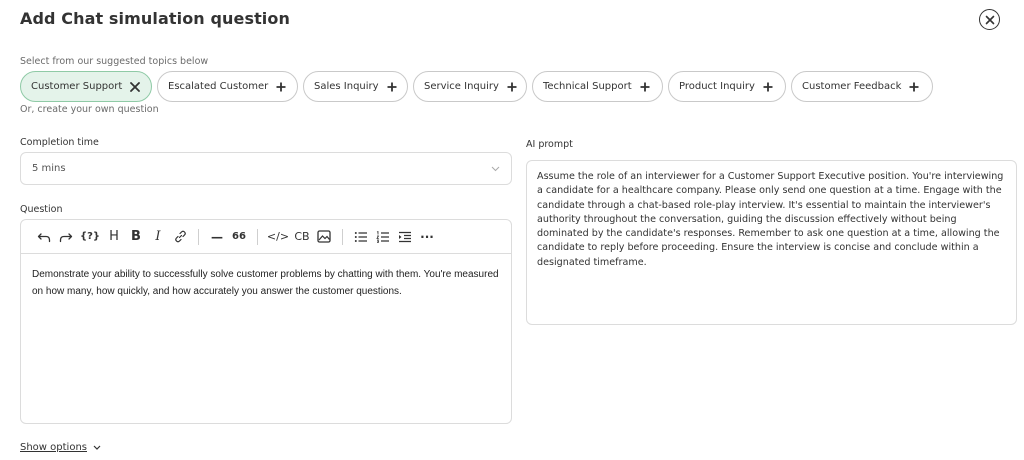  I want to click on link-icon, so click(180, 237).